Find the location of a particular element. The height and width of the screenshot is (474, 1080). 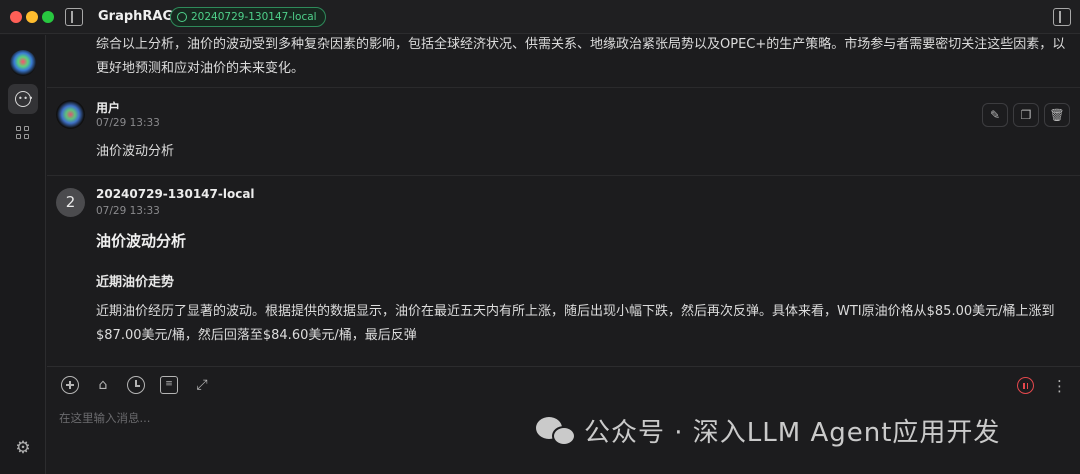

user-avatar is located at coordinates (23, 63).